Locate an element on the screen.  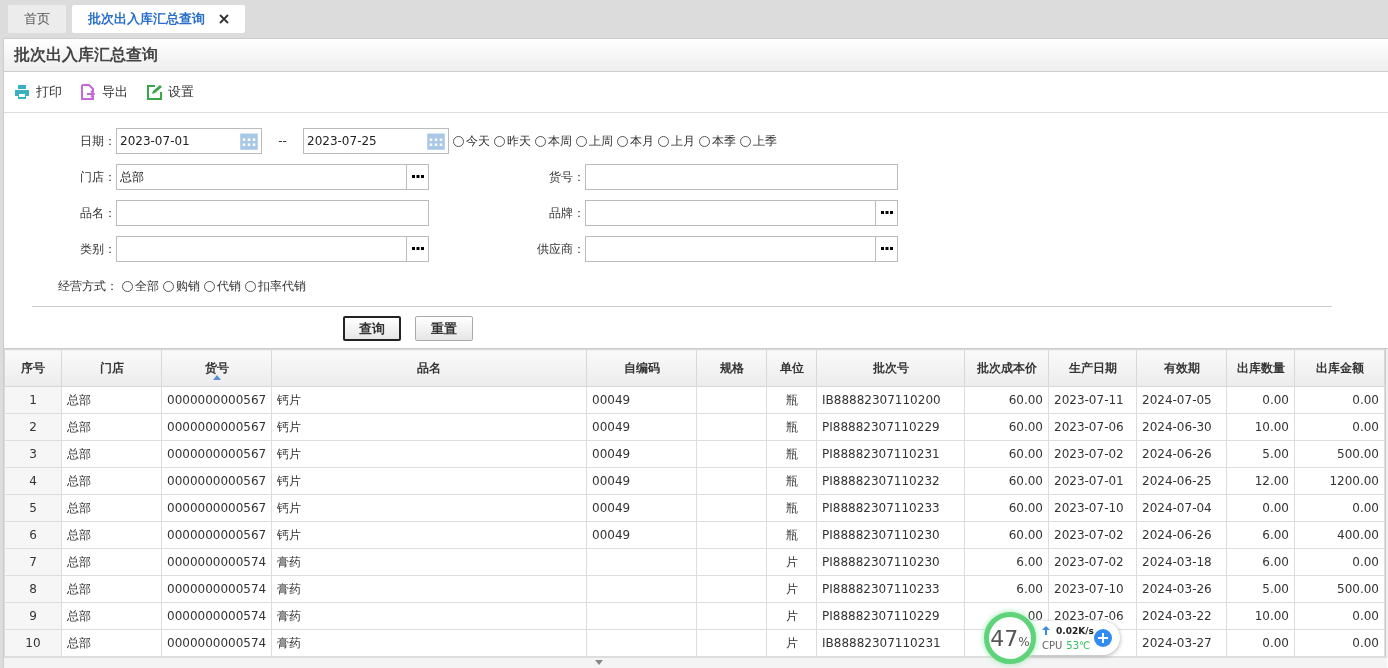
table-cell: 0000000000574 is located at coordinates (216, 589).